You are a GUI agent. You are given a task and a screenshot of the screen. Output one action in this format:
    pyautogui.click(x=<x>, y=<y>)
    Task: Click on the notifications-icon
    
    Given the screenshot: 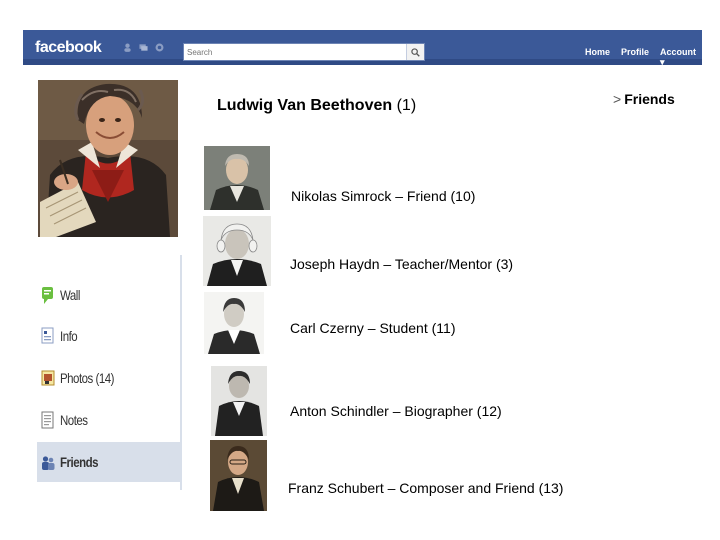 What is the action you would take?
    pyautogui.click(x=159, y=47)
    